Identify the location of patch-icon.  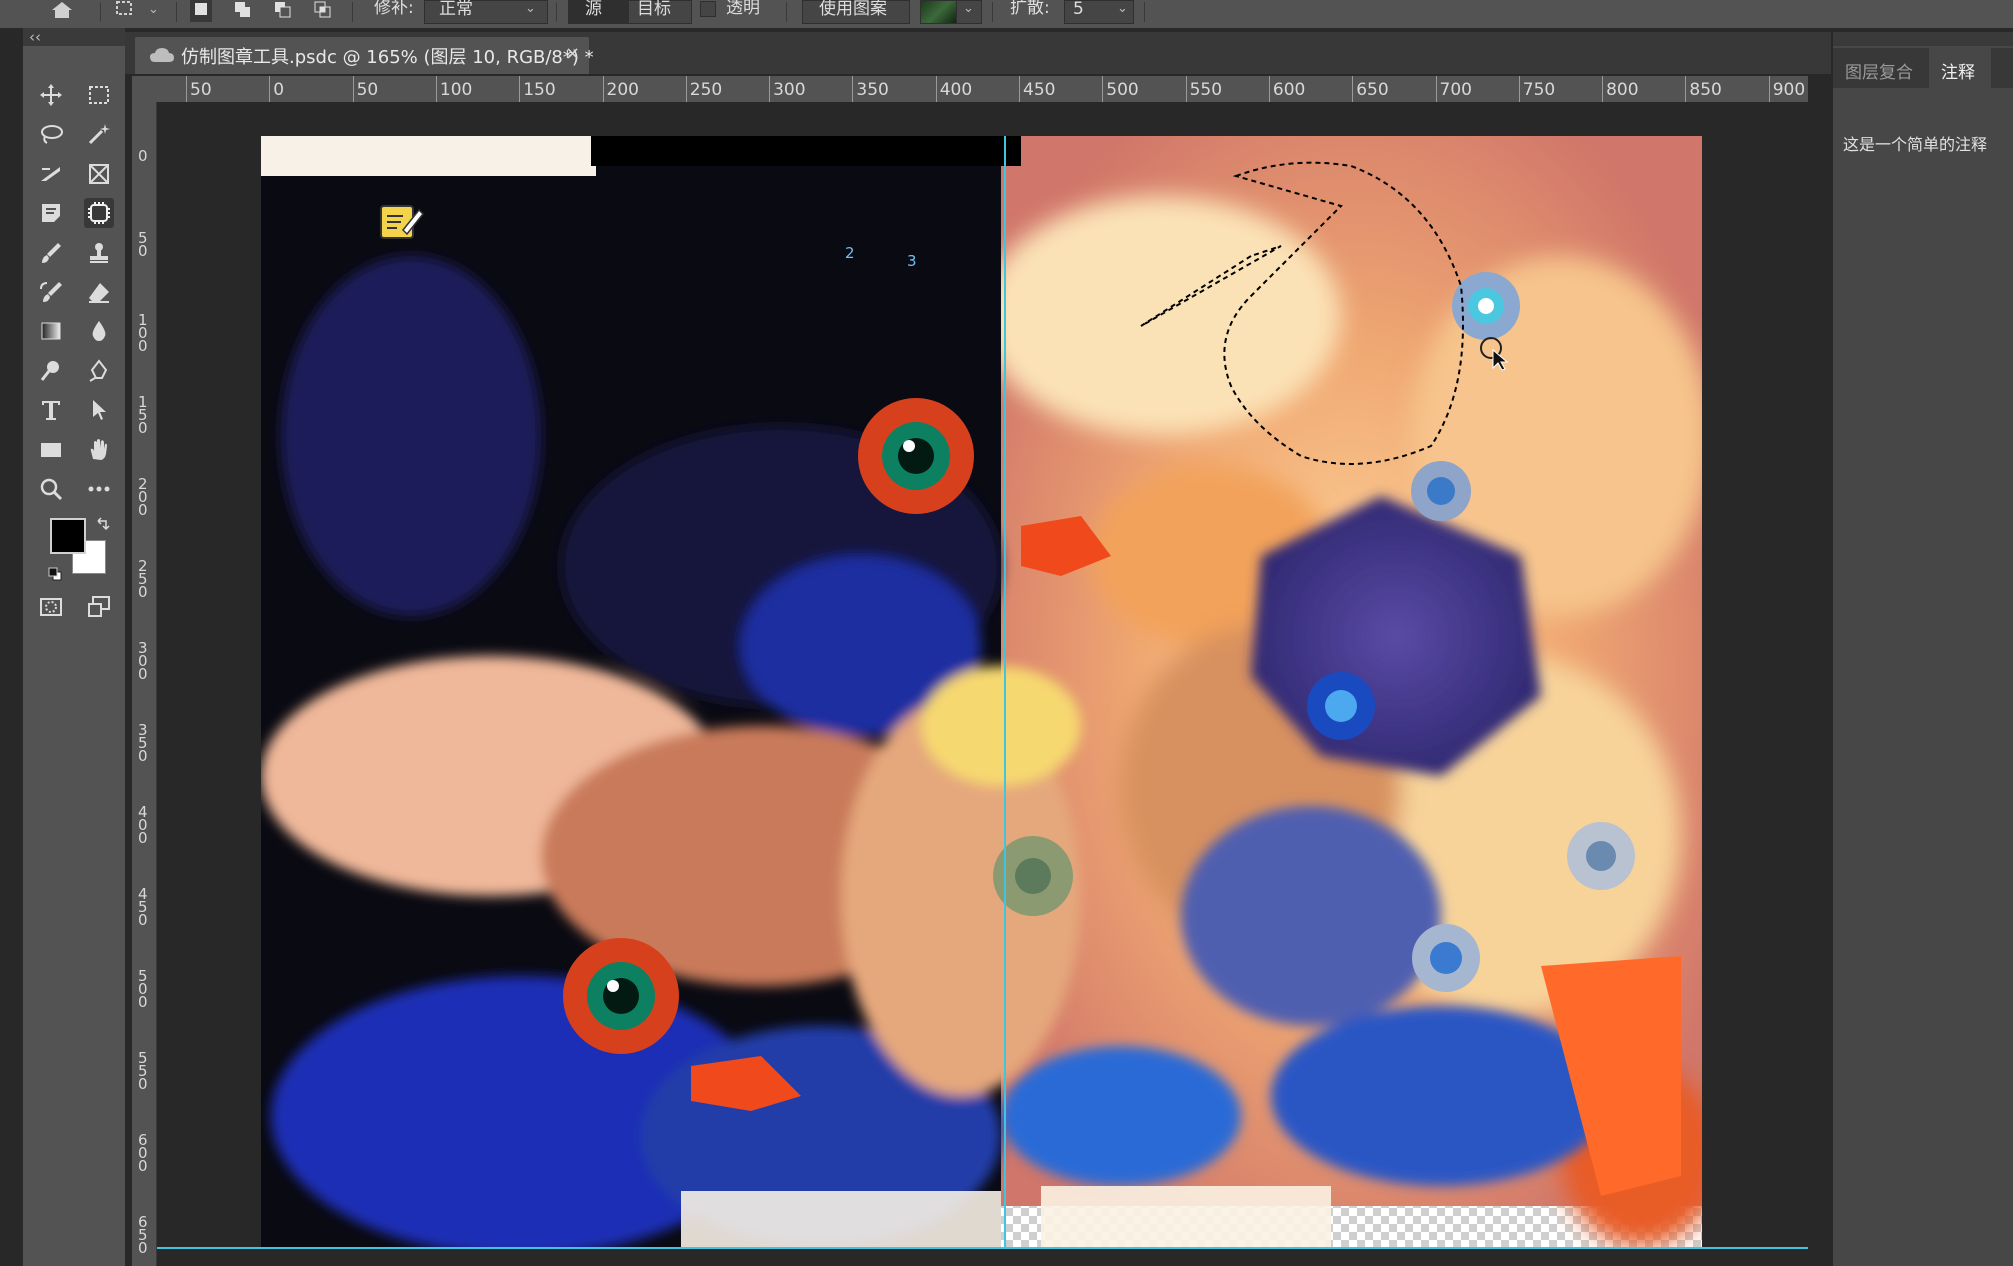
(99, 213).